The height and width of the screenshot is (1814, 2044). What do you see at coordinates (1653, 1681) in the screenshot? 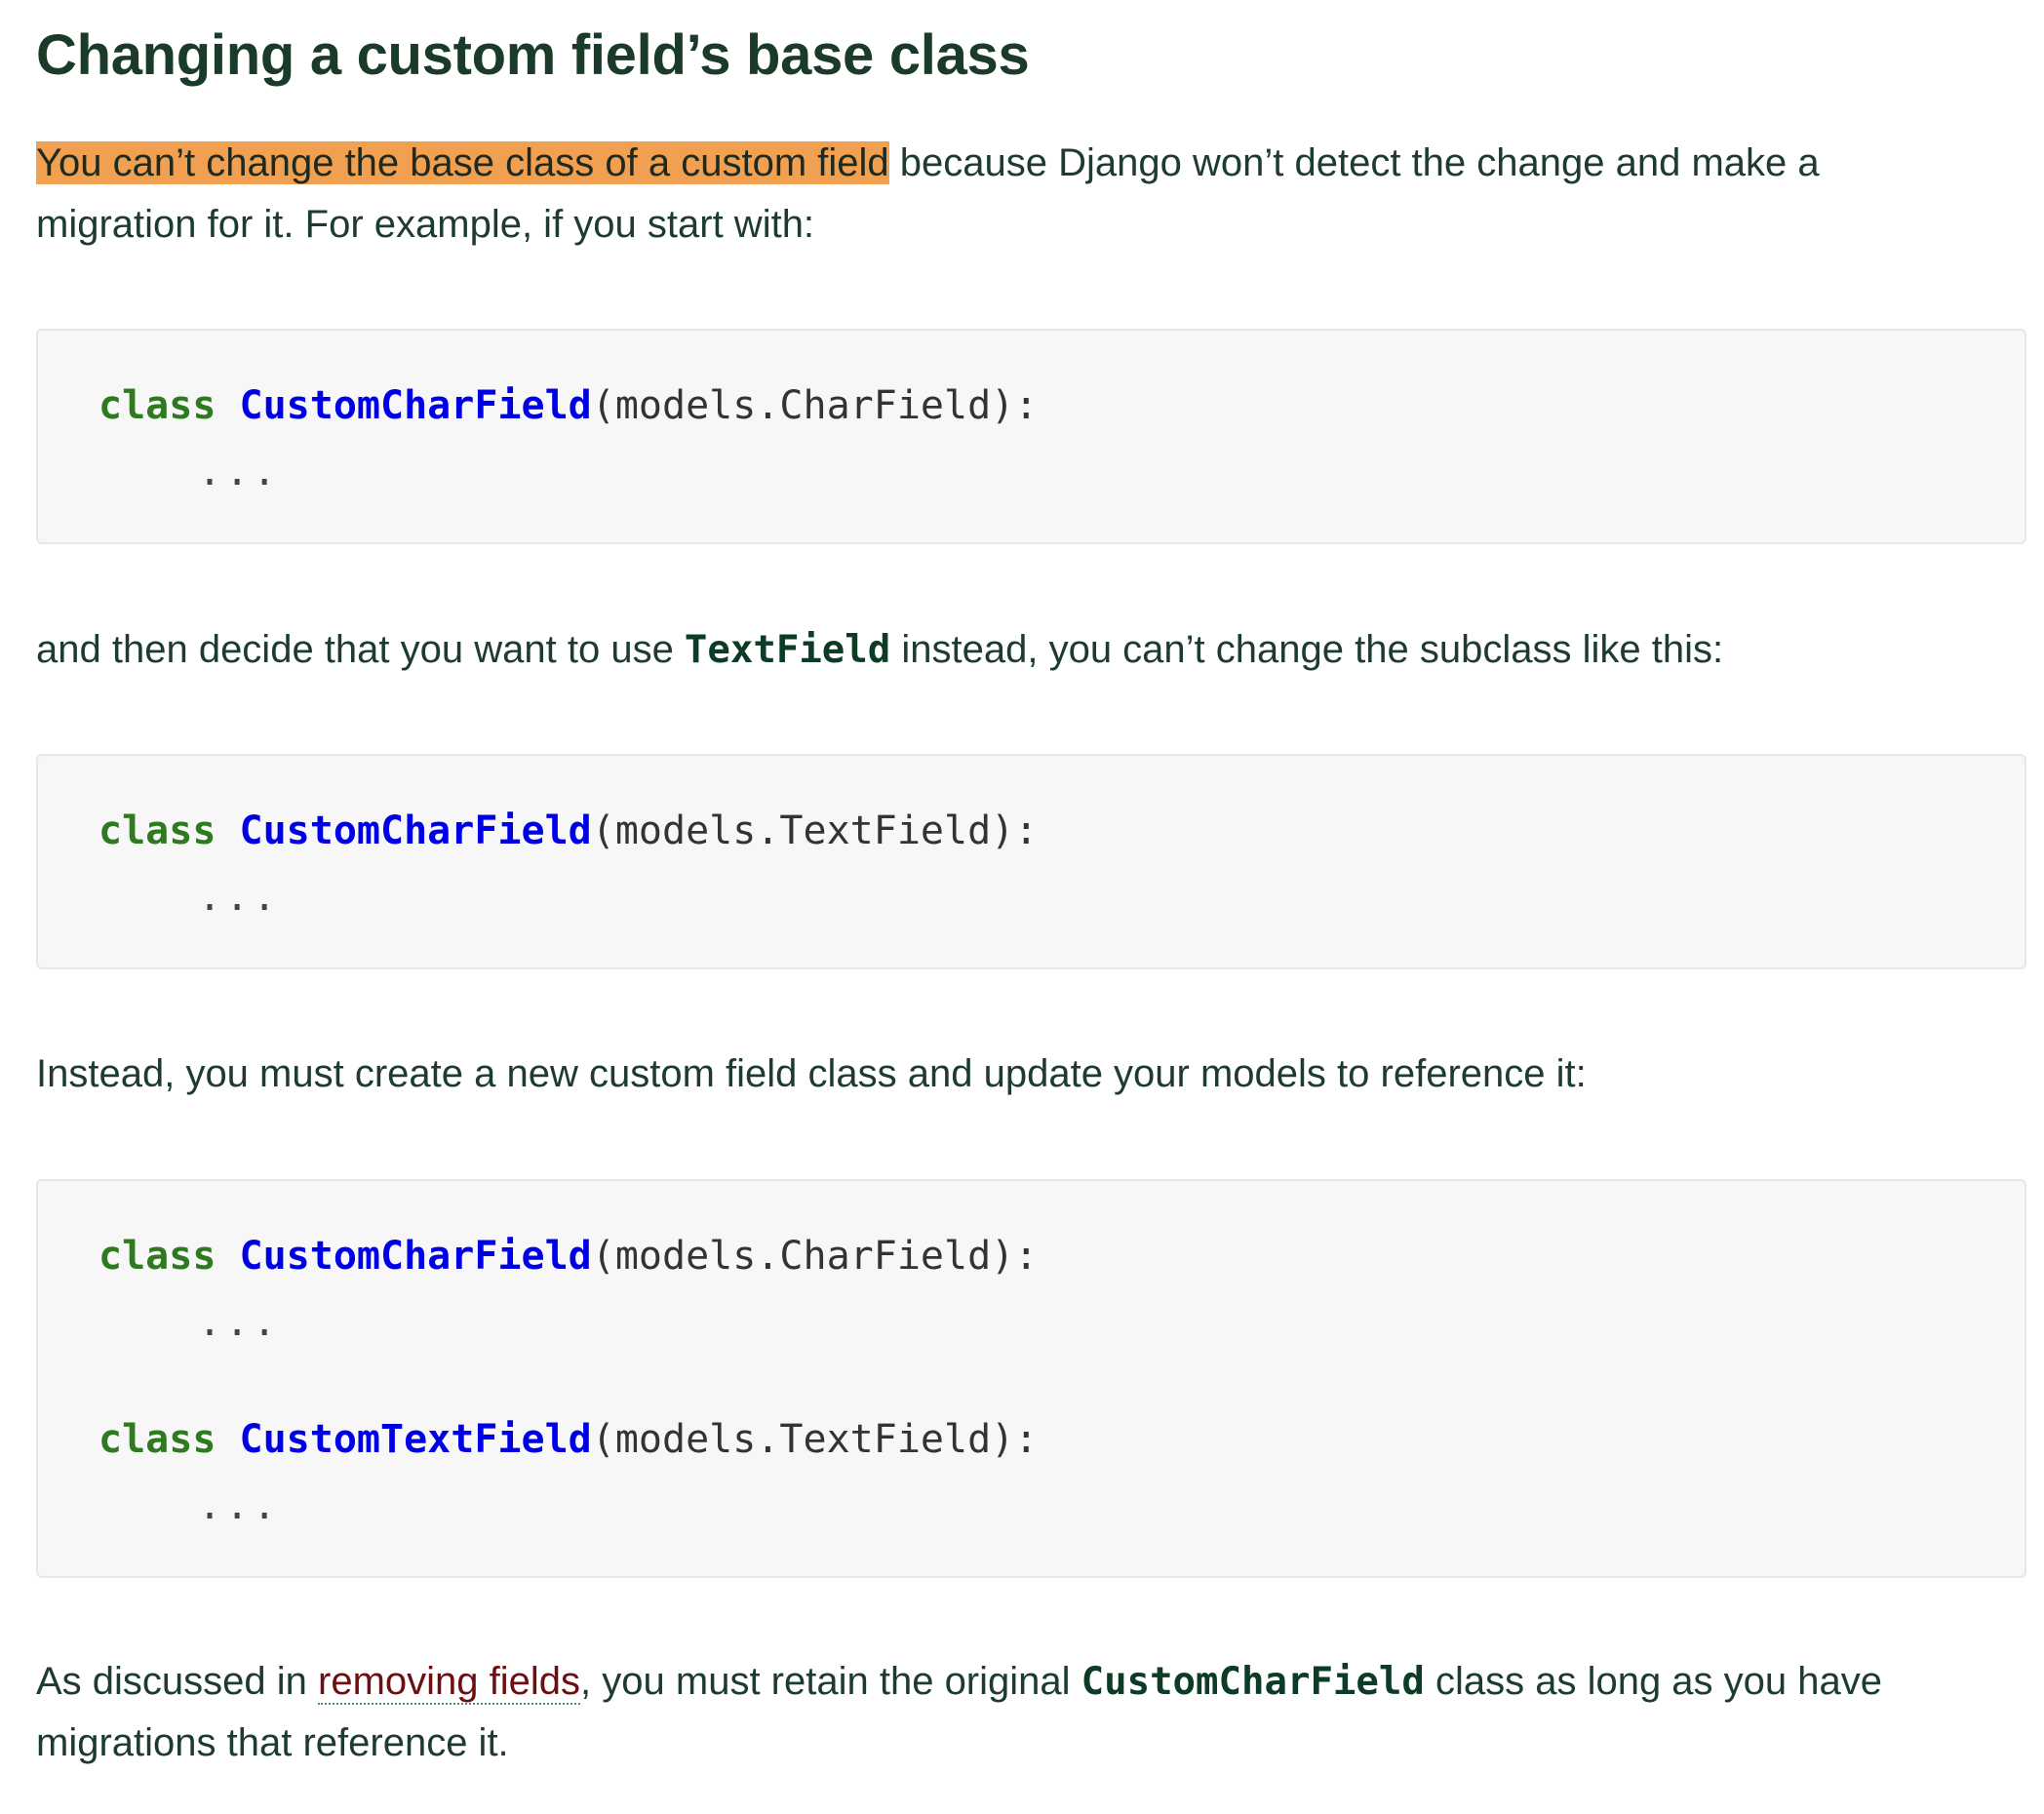
I see `para4-after: class as long as you have` at bounding box center [1653, 1681].